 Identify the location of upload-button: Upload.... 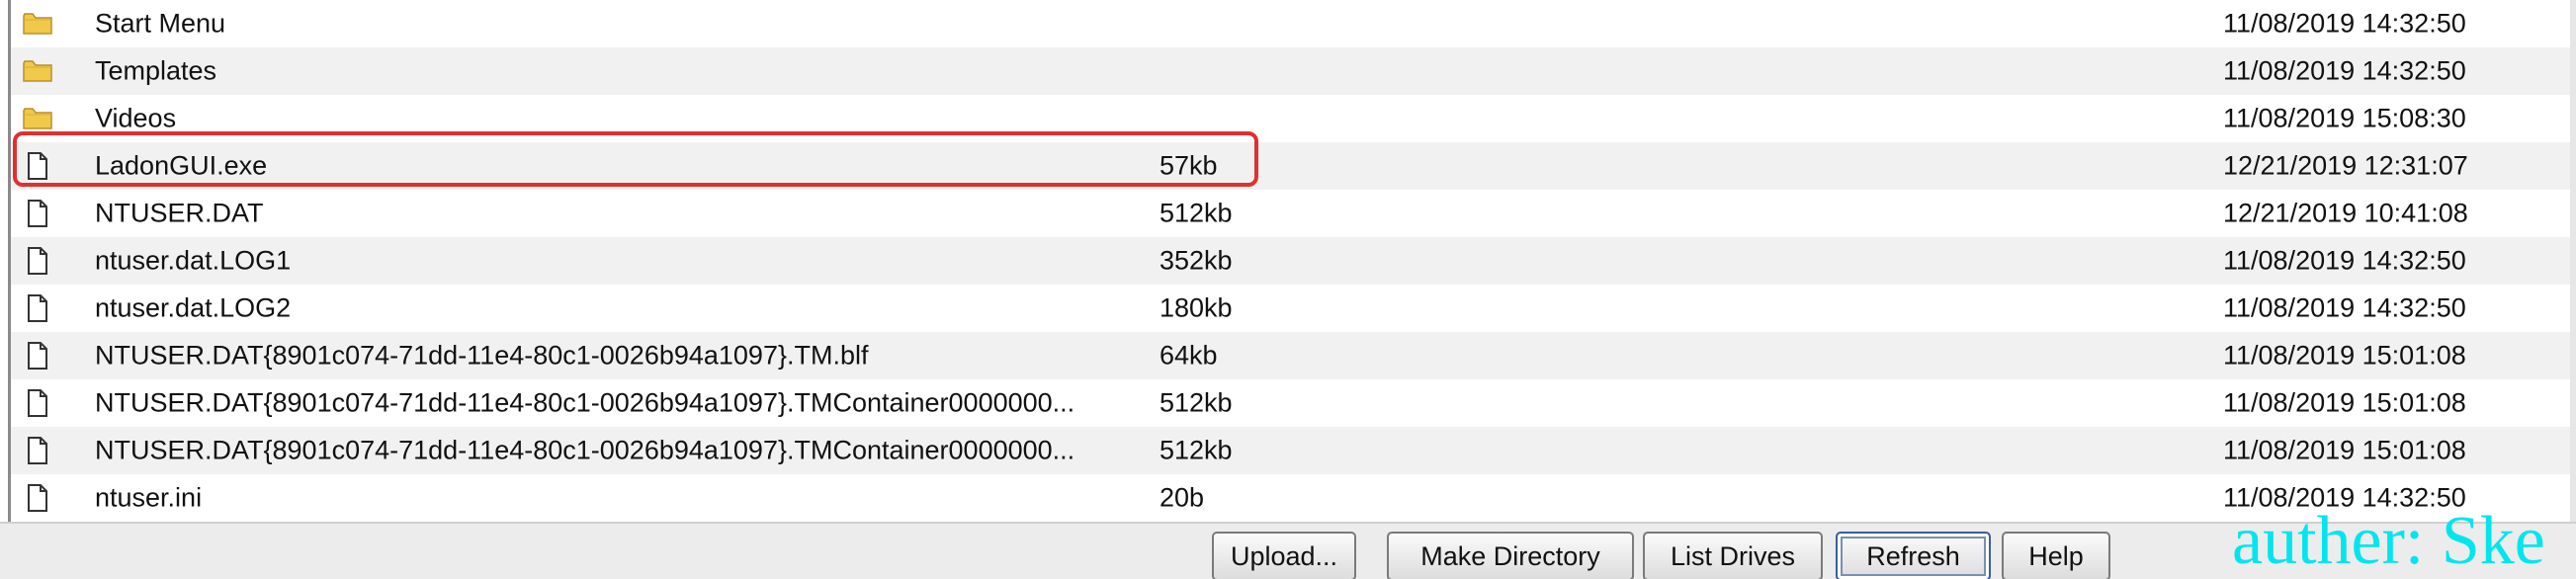
(1284, 555).